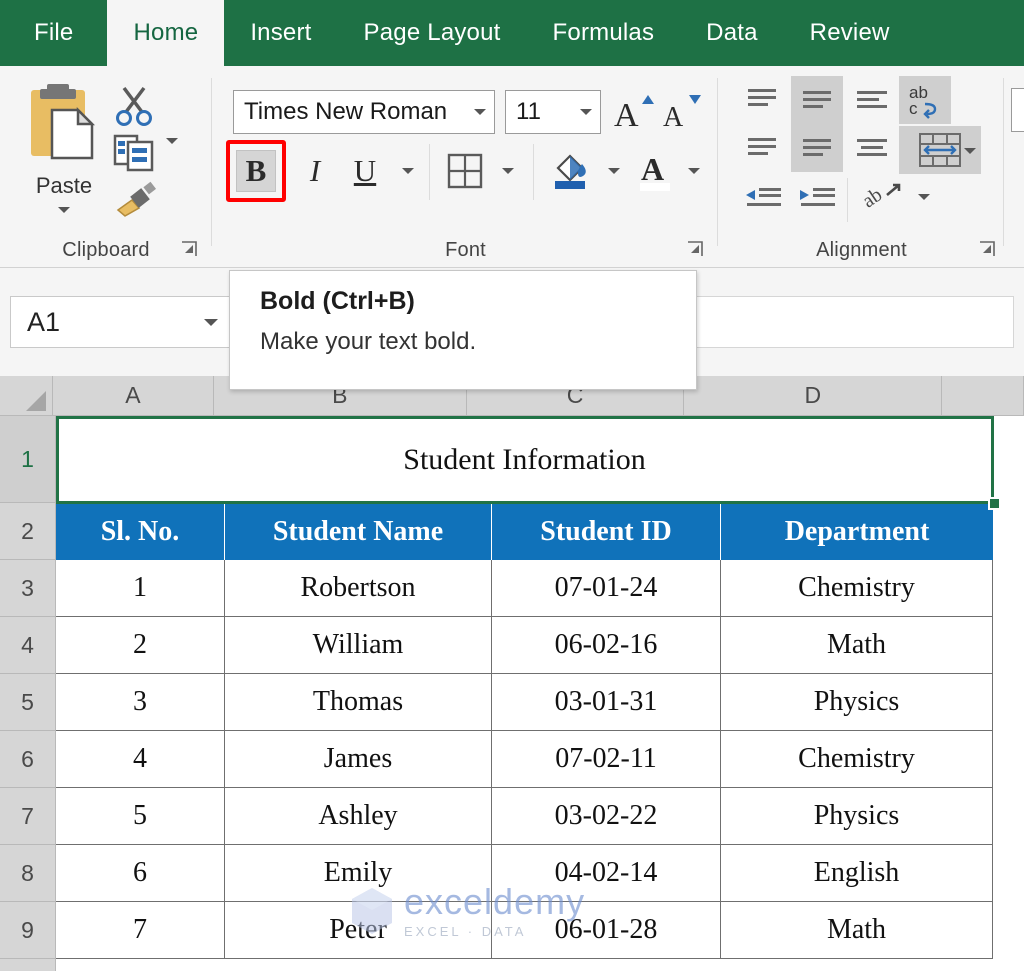 The width and height of the screenshot is (1024, 971). I want to click on column-header-e, so click(983, 396).